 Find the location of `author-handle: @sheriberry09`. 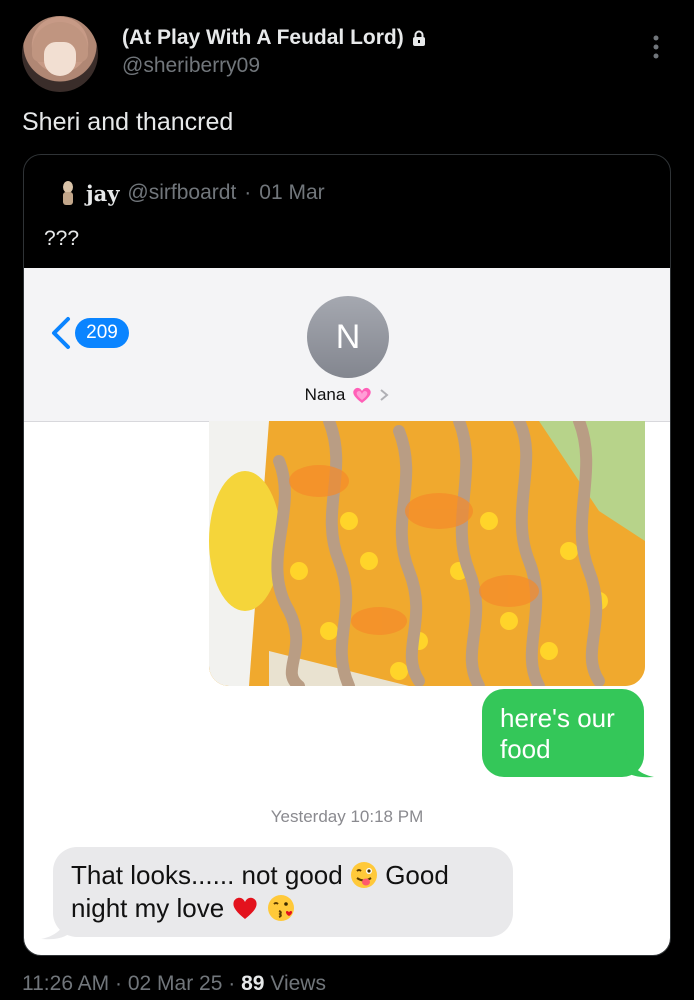

author-handle: @sheriberry09 is located at coordinates (191, 66).